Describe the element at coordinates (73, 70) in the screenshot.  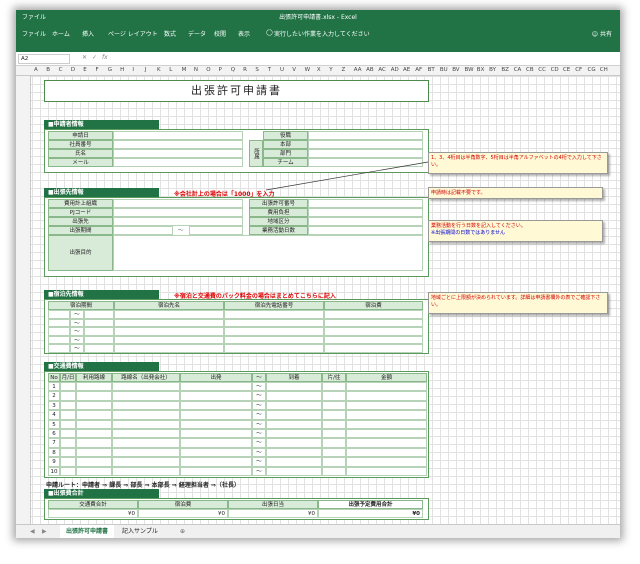
I see `column-header: D` at that location.